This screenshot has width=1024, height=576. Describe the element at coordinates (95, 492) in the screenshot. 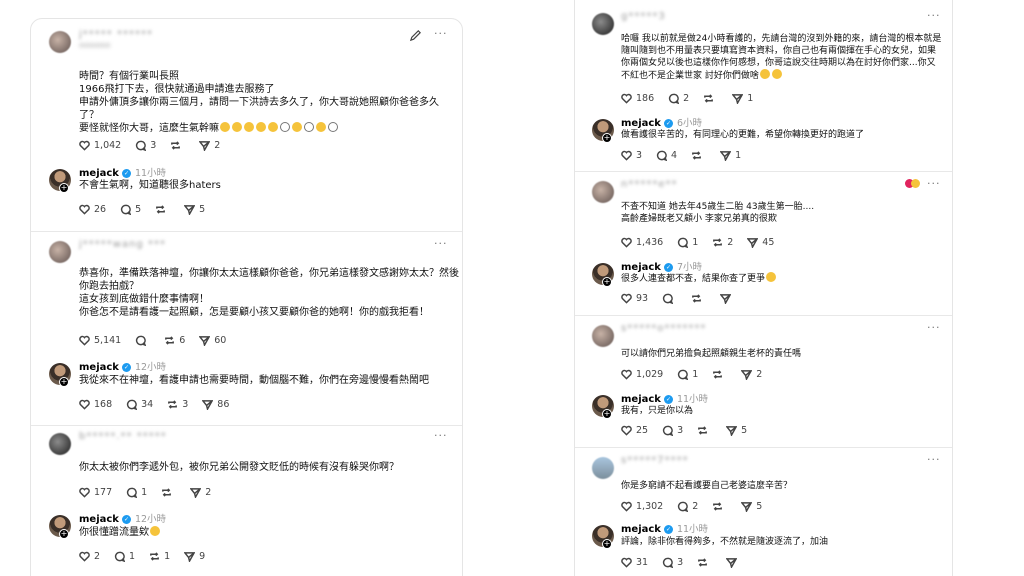

I see `like-button: 177` at that location.